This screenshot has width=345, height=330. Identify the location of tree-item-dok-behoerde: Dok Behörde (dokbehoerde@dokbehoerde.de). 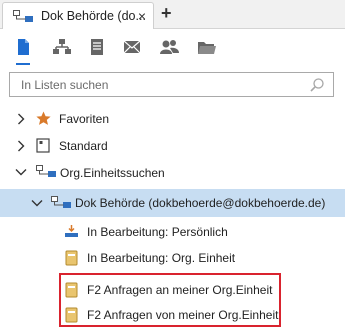
(172, 203).